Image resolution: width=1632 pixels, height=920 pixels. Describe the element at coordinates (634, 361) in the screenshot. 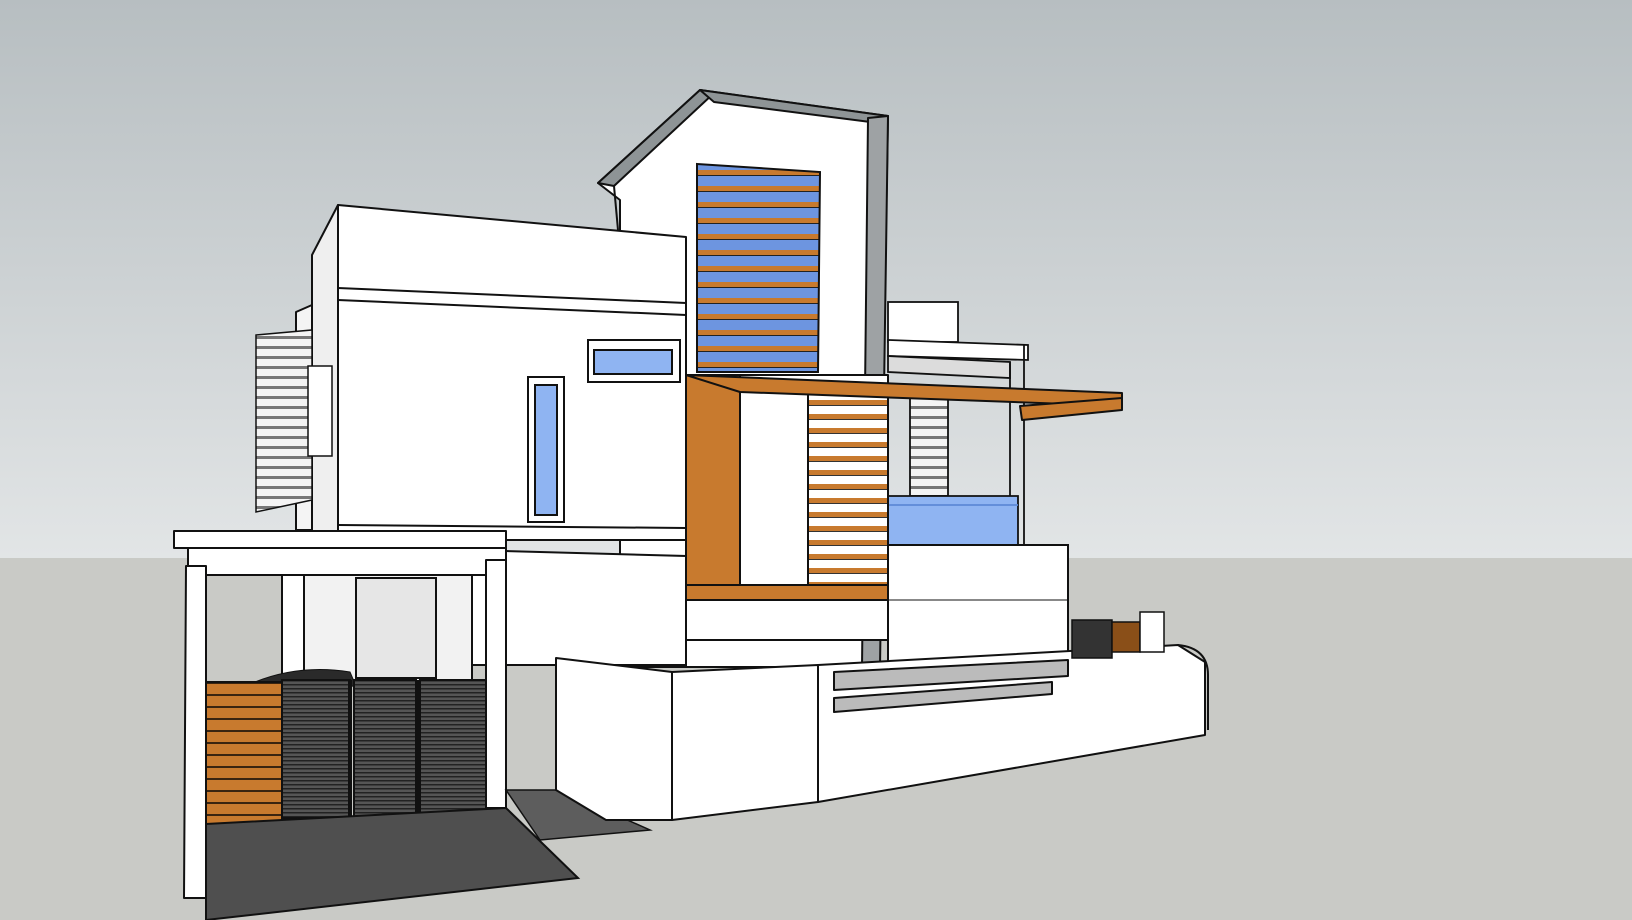

I see `upper-horizontal-window` at that location.